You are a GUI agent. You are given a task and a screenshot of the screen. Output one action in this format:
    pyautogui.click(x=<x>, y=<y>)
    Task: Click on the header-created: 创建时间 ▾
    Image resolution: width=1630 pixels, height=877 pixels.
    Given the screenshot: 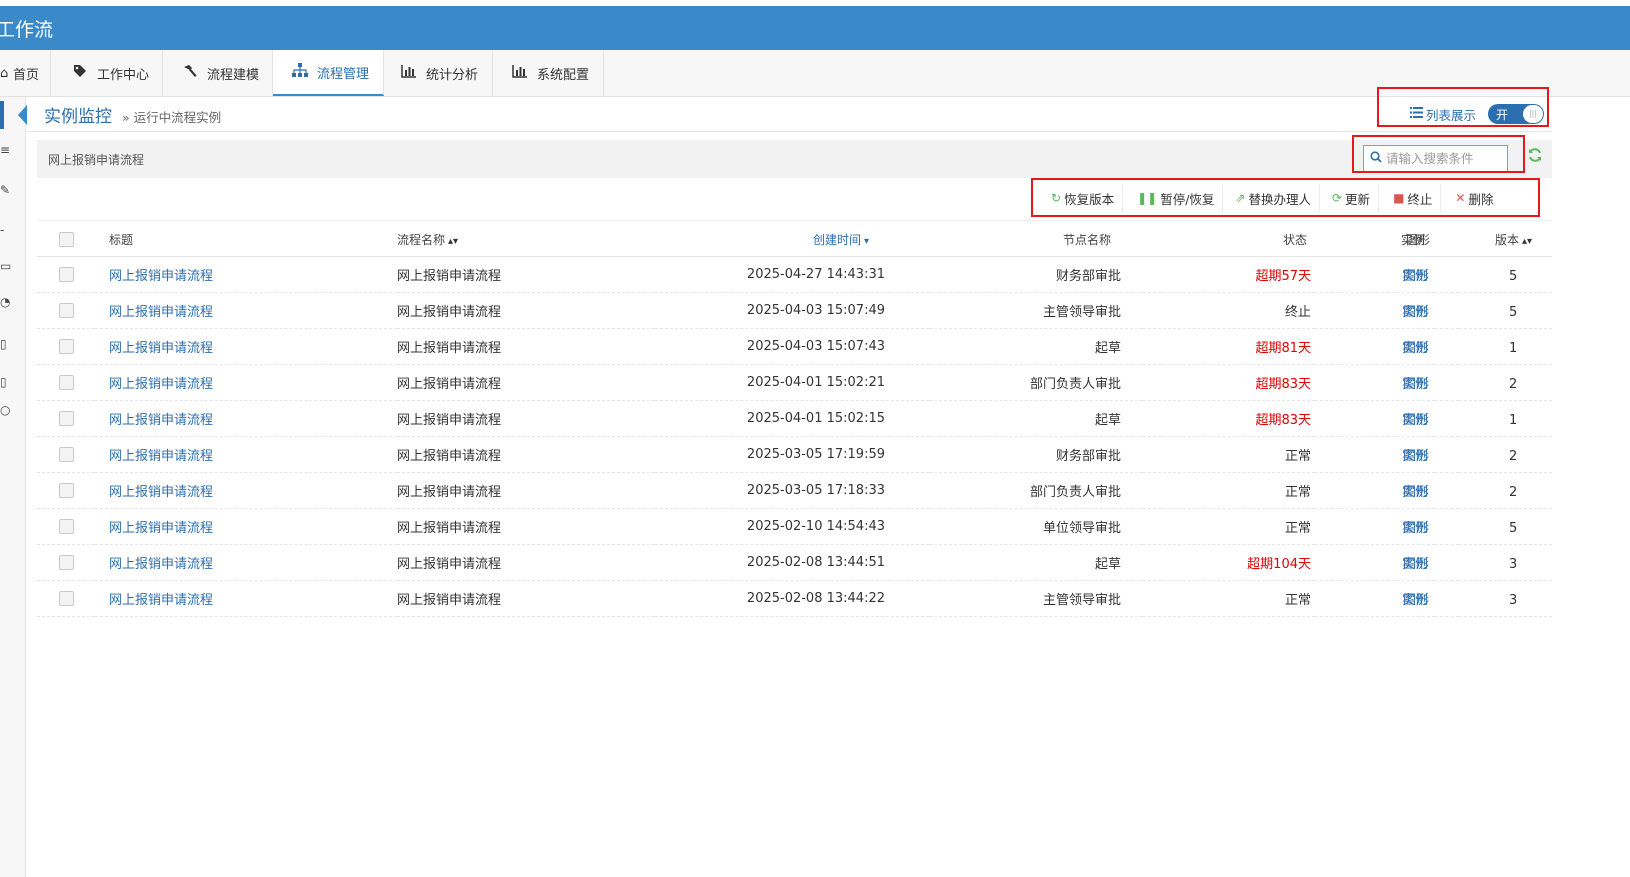 What is the action you would take?
    pyautogui.click(x=792, y=239)
    